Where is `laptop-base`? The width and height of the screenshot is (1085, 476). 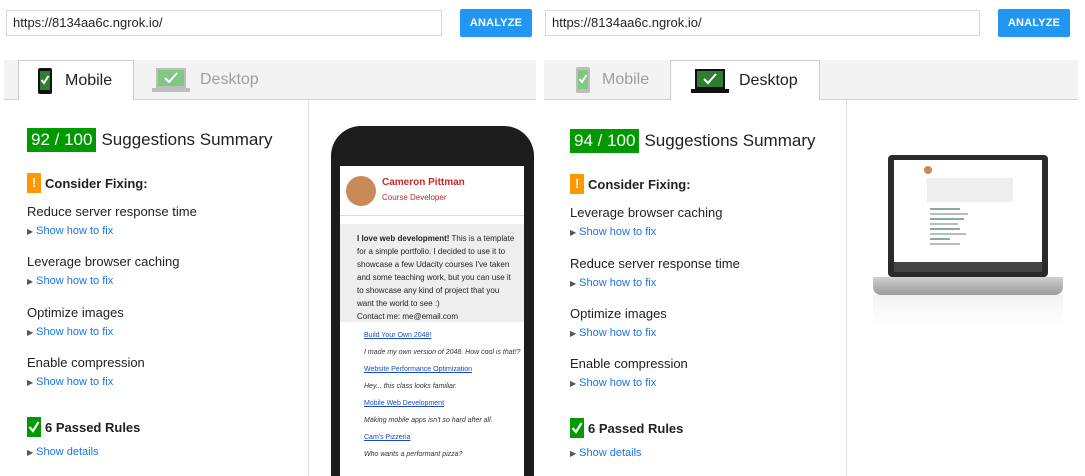
laptop-base is located at coordinates (968, 286).